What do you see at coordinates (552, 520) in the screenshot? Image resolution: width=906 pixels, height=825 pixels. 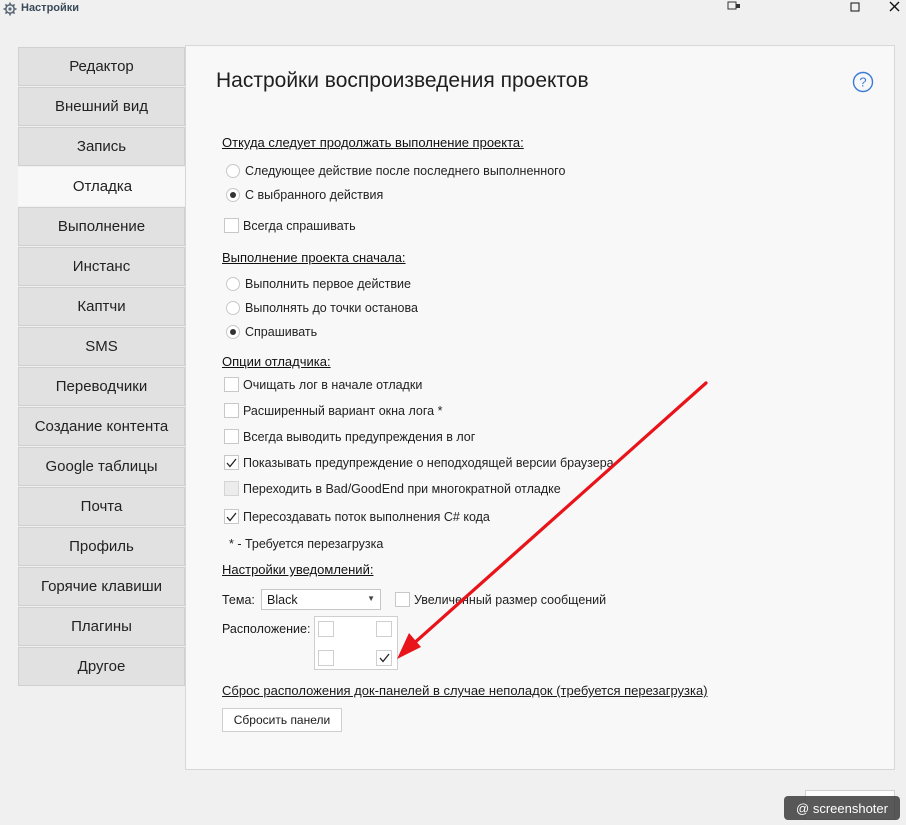 I see `annotation-arrow` at bounding box center [552, 520].